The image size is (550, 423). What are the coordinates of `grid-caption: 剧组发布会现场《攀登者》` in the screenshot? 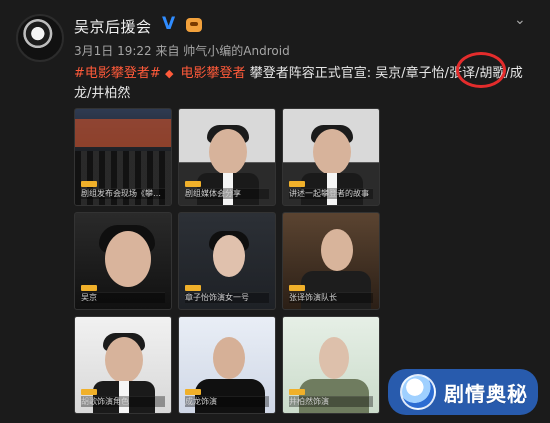 It's located at (123, 193).